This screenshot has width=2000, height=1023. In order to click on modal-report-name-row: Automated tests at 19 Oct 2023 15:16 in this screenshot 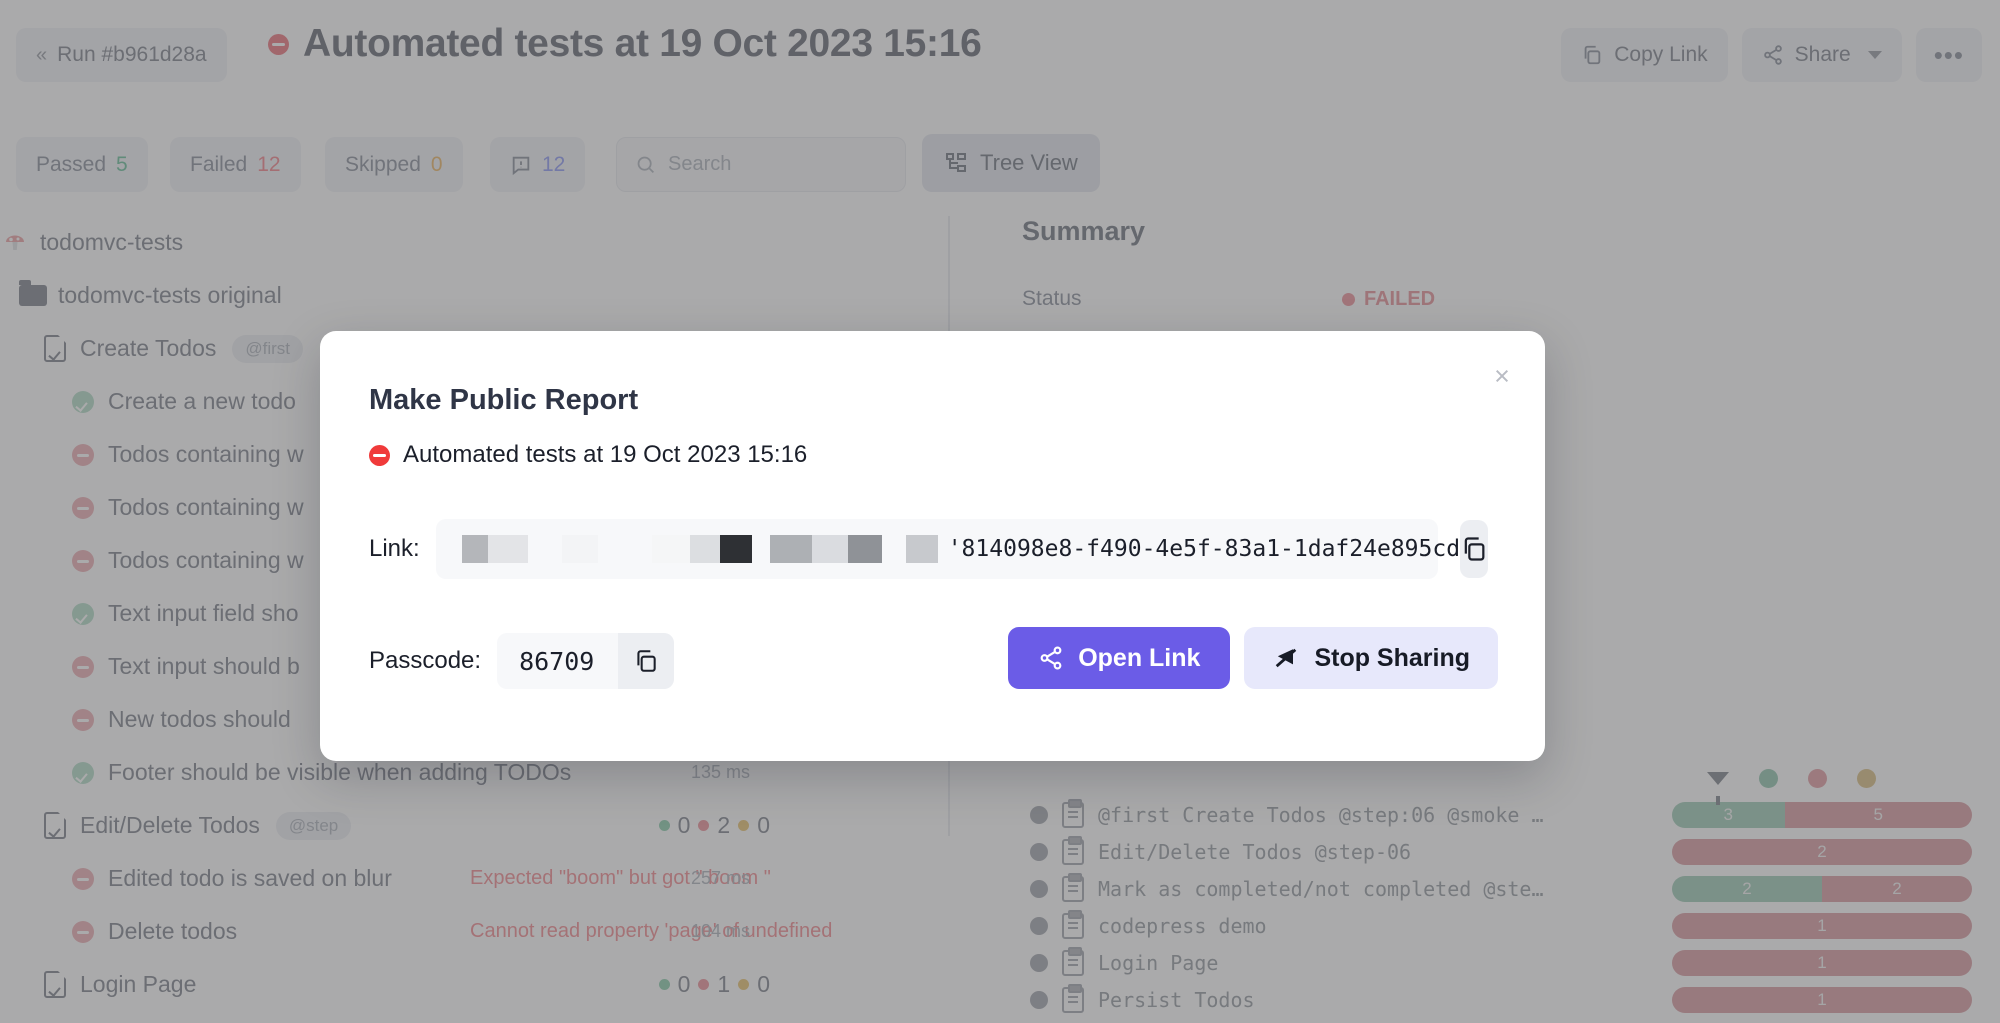, I will do `click(588, 455)`.